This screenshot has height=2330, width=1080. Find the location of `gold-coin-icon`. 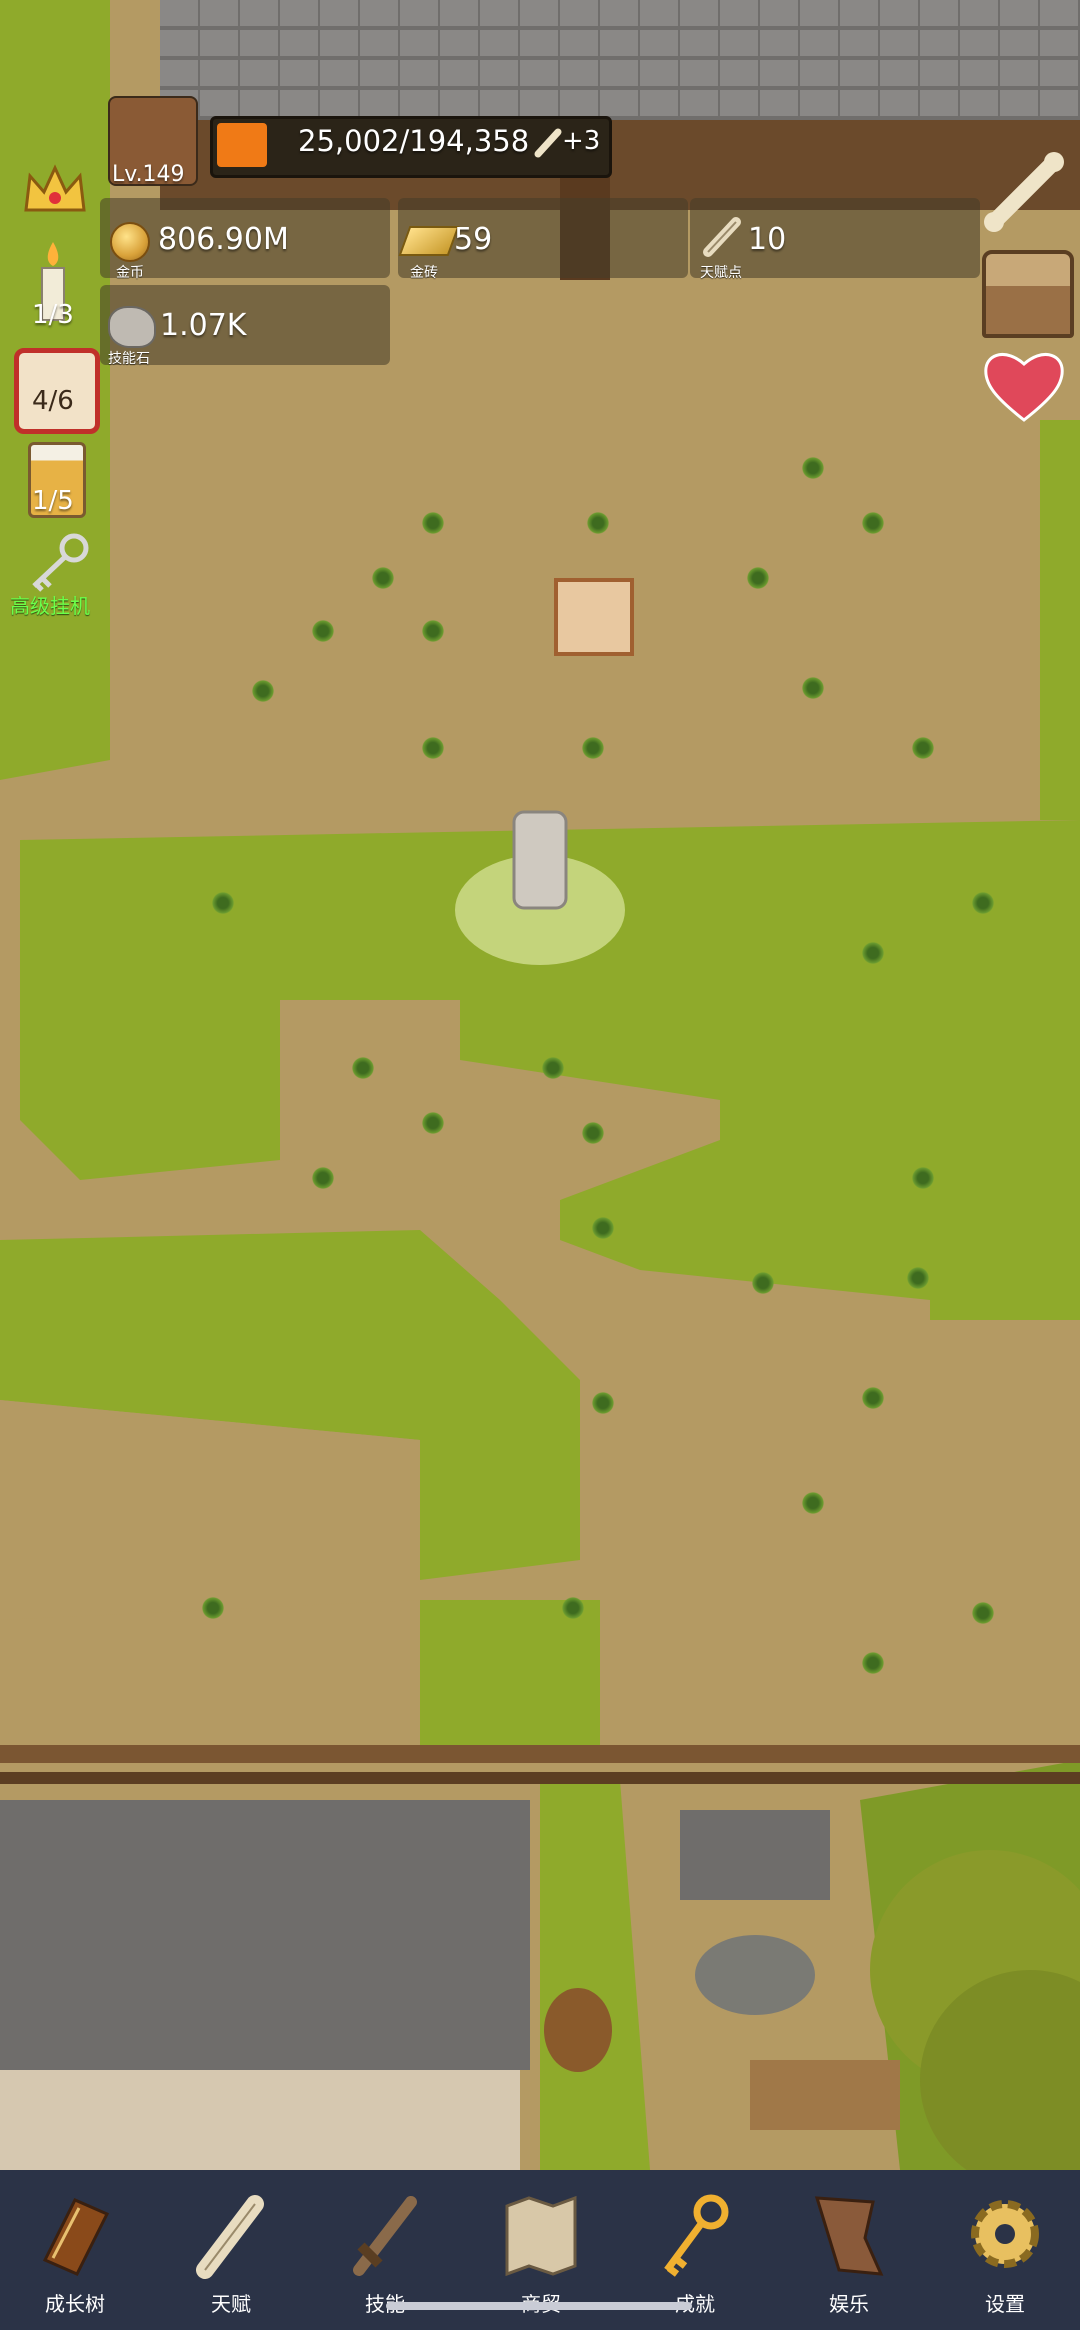

gold-coin-icon is located at coordinates (130, 242).